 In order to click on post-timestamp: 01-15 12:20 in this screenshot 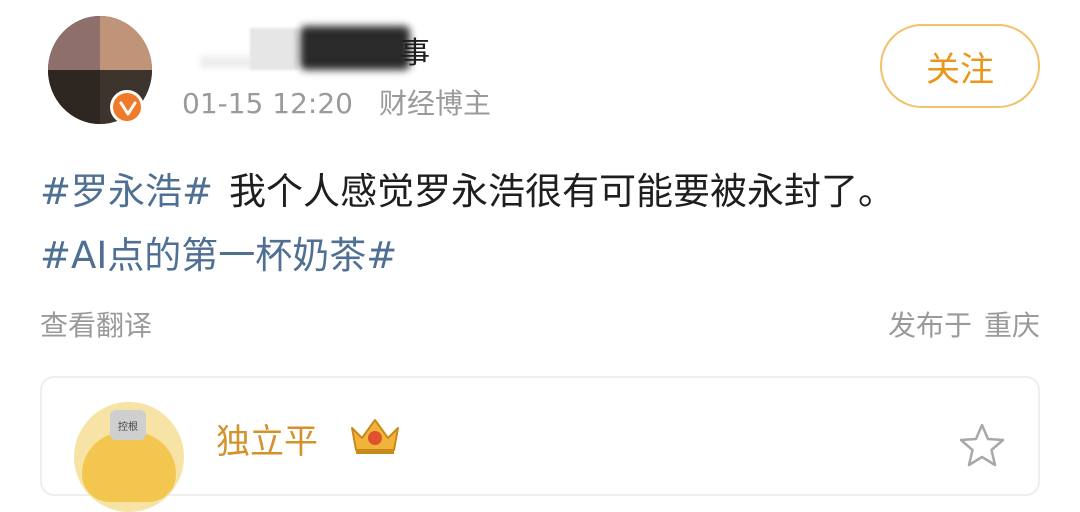, I will do `click(267, 103)`.